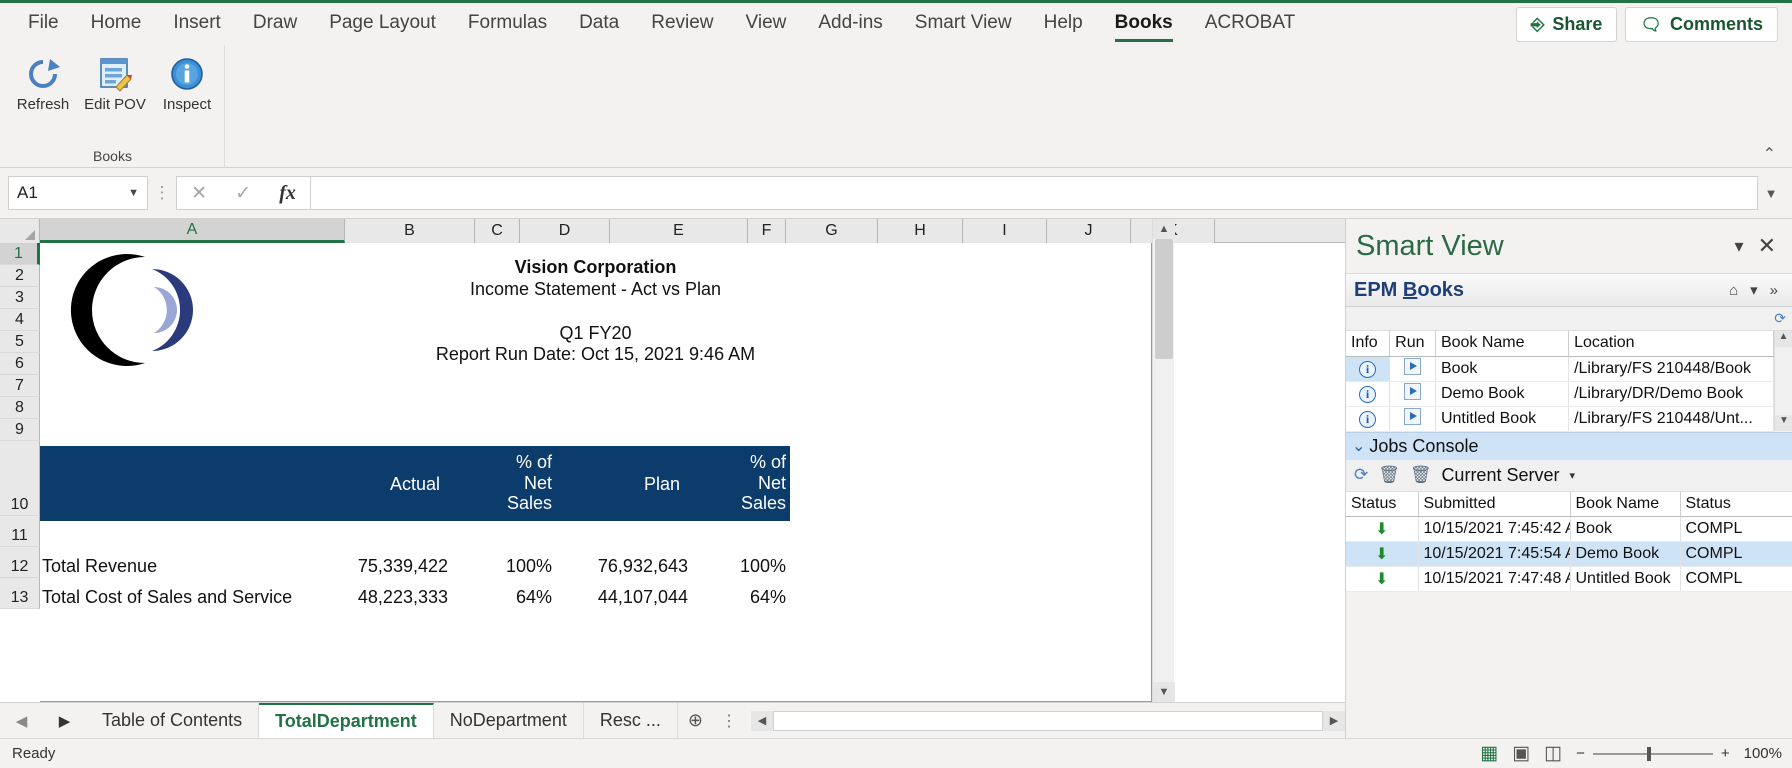 Image resolution: width=1792 pixels, height=768 pixels. I want to click on panel-menu-icon: ▾, so click(1739, 246).